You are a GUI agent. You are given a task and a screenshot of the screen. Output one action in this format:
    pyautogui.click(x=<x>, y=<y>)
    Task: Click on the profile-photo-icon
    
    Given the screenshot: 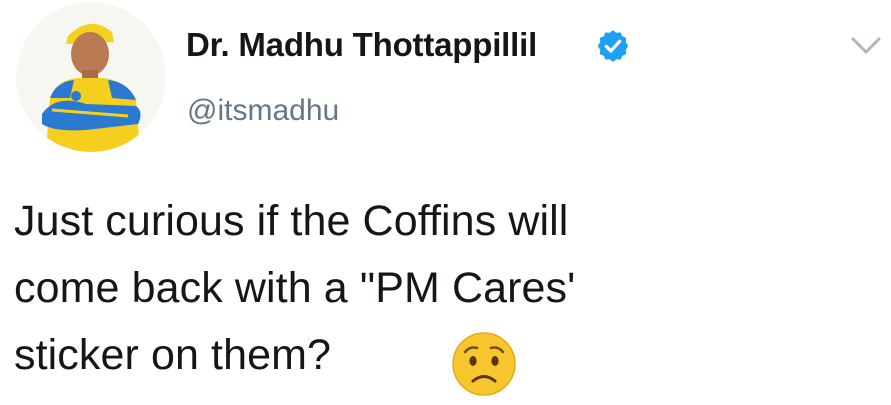 What is the action you would take?
    pyautogui.click(x=91, y=77)
    